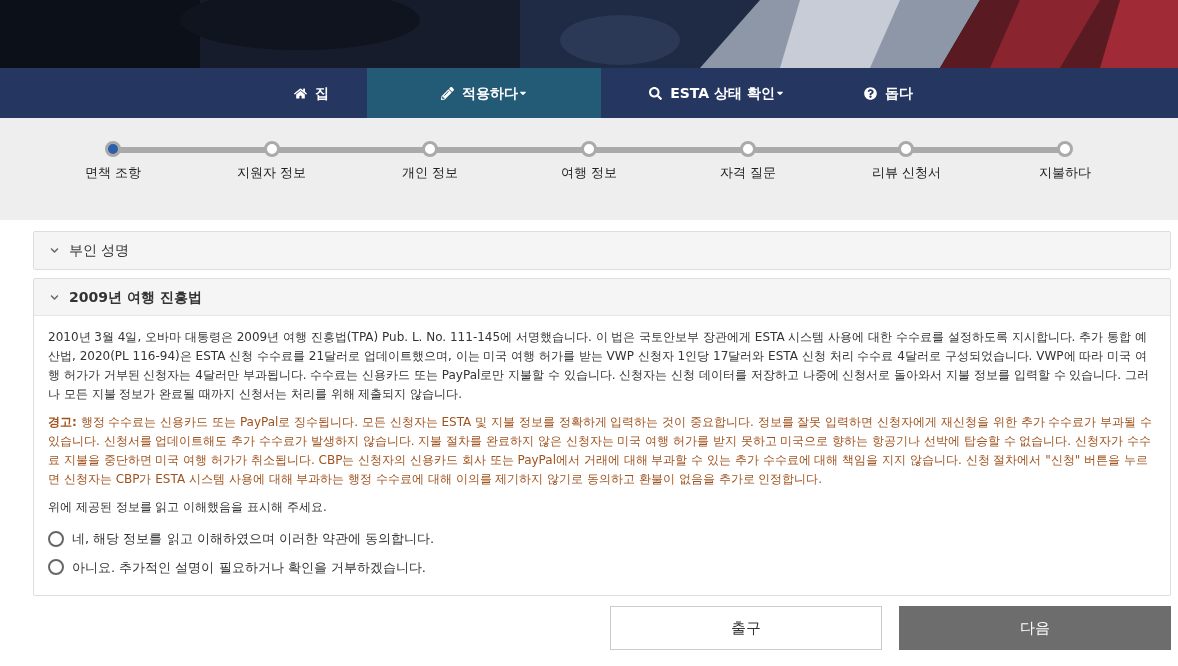 The width and height of the screenshot is (1178, 666). What do you see at coordinates (188, 507) in the screenshot?
I see `body-text: 위에 제공된 정보를 읽고 이해했음을 표시해 주세요.` at bounding box center [188, 507].